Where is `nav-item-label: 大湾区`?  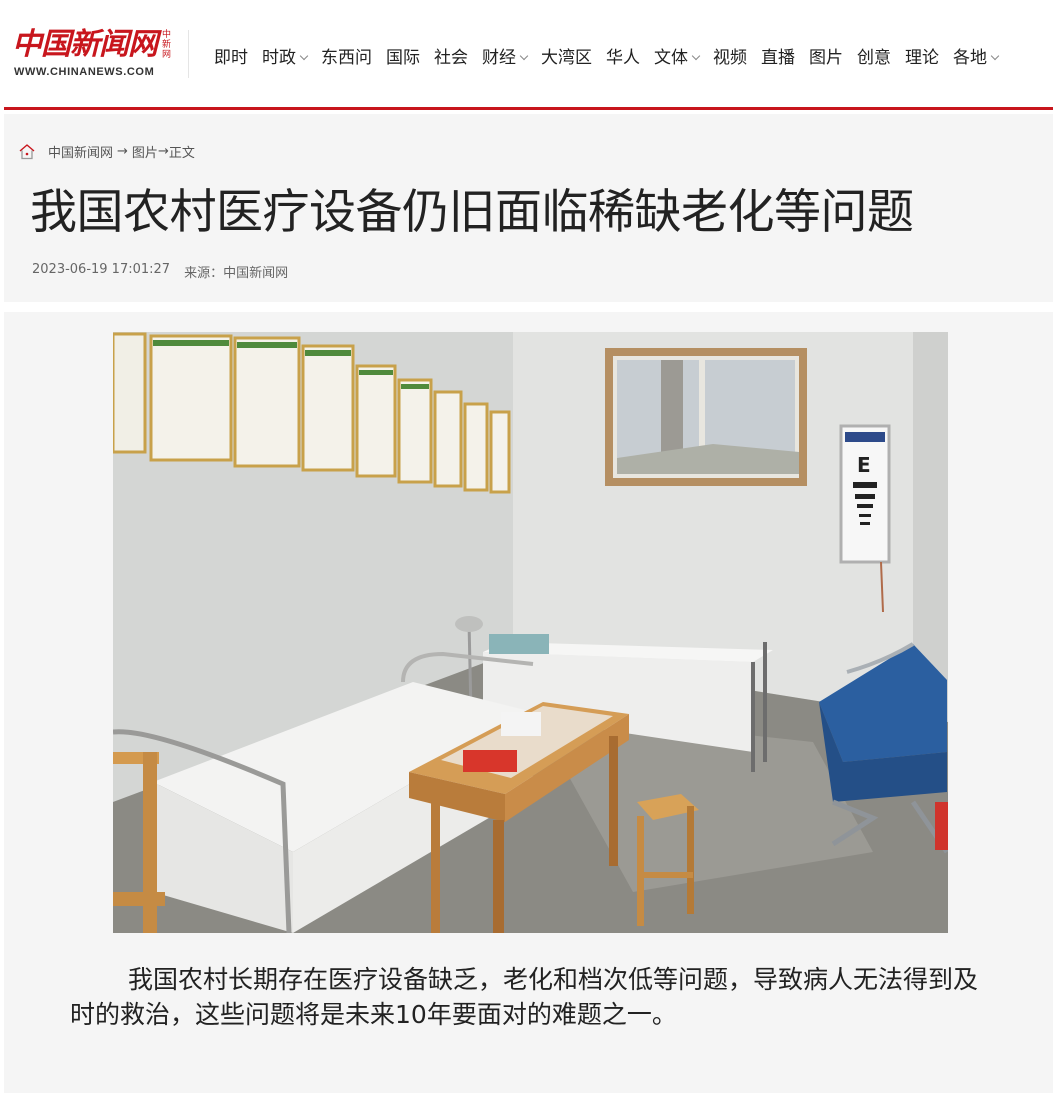 nav-item-label: 大湾区 is located at coordinates (566, 58).